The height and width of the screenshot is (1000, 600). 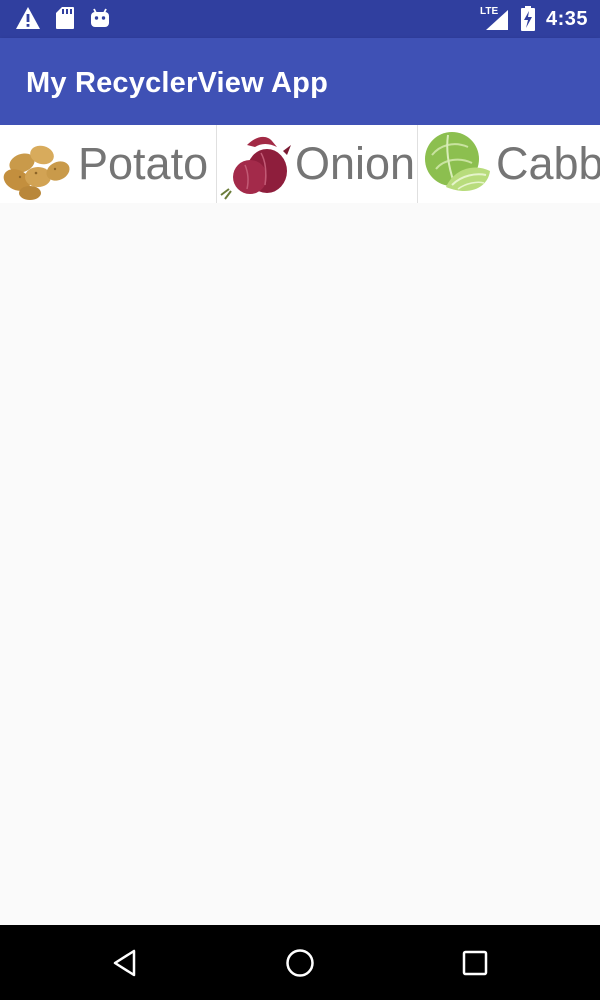 I want to click on navigation-bar, so click(x=300, y=962).